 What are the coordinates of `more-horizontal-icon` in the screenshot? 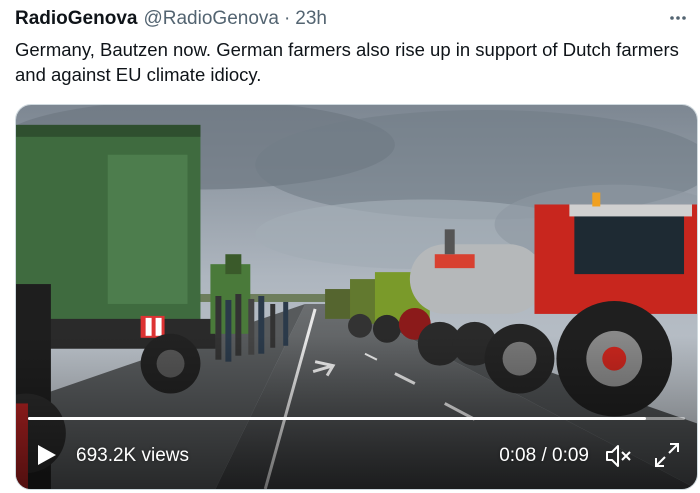 It's located at (678, 18).